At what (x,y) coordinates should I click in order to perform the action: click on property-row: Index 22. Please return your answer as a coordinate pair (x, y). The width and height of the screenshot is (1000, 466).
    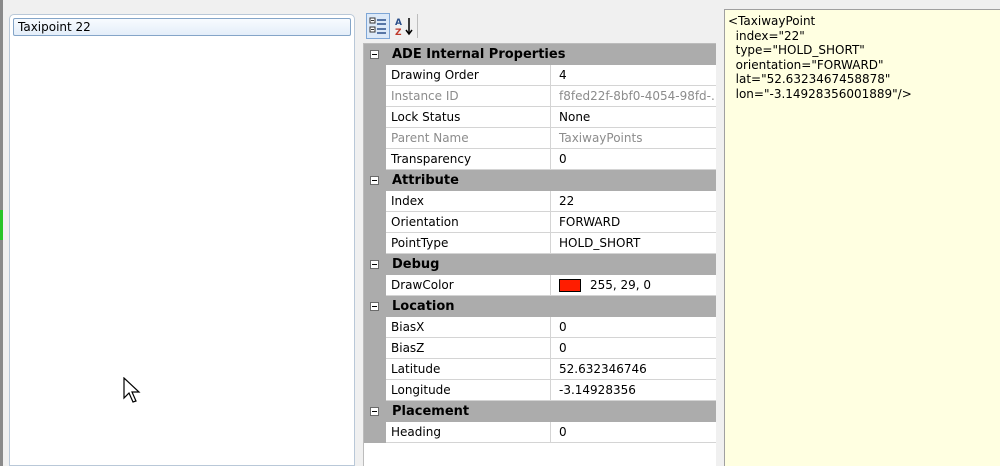
    Looking at the image, I should click on (540, 201).